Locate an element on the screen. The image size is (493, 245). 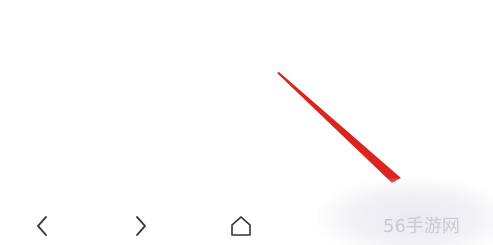
forward-button is located at coordinates (141, 226).